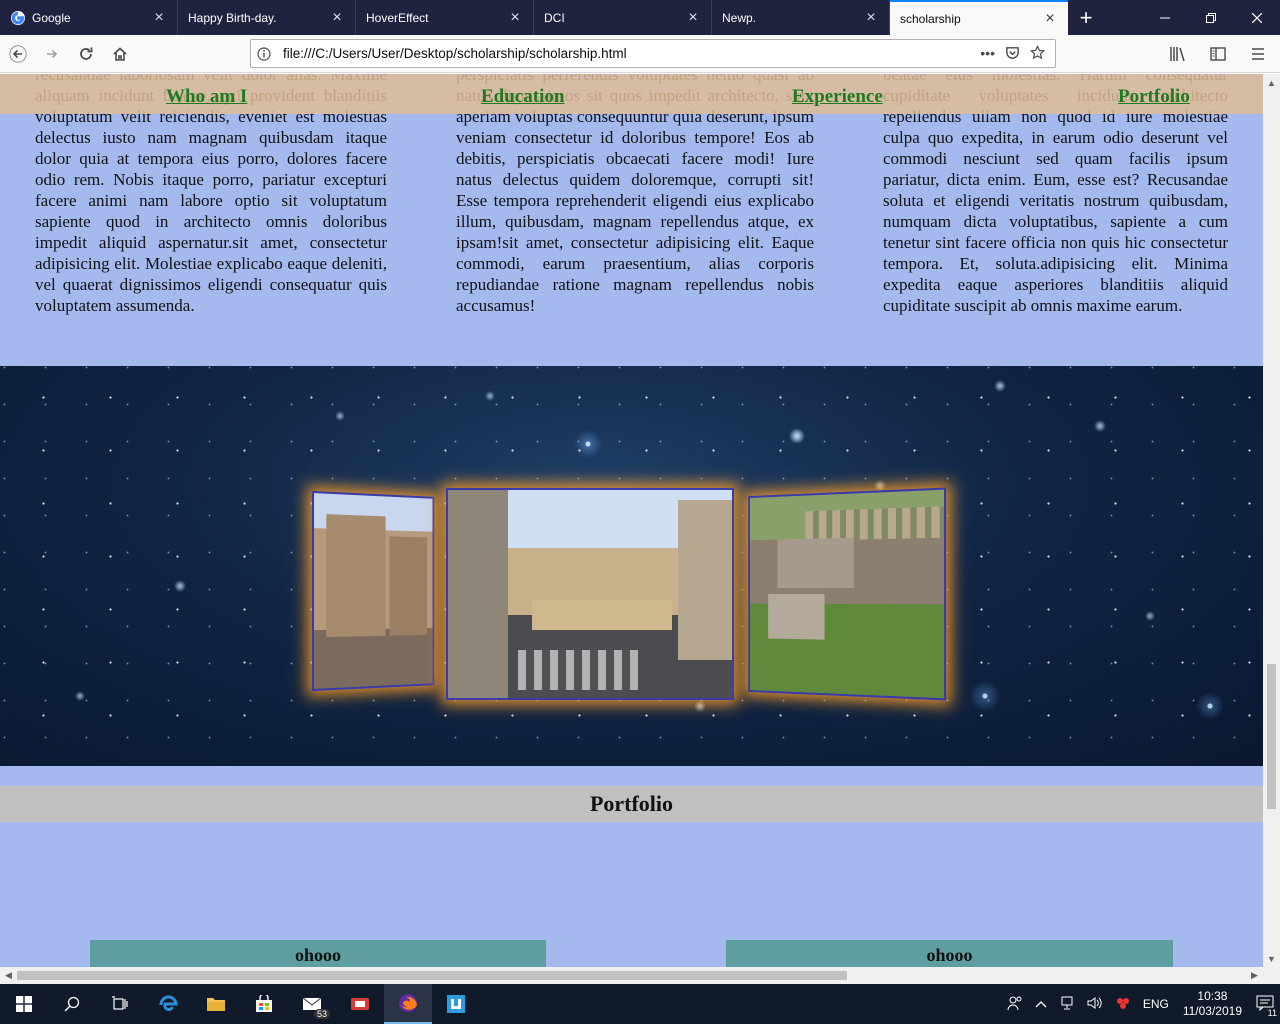  I want to click on bookmark-star-icon, so click(1037, 53).